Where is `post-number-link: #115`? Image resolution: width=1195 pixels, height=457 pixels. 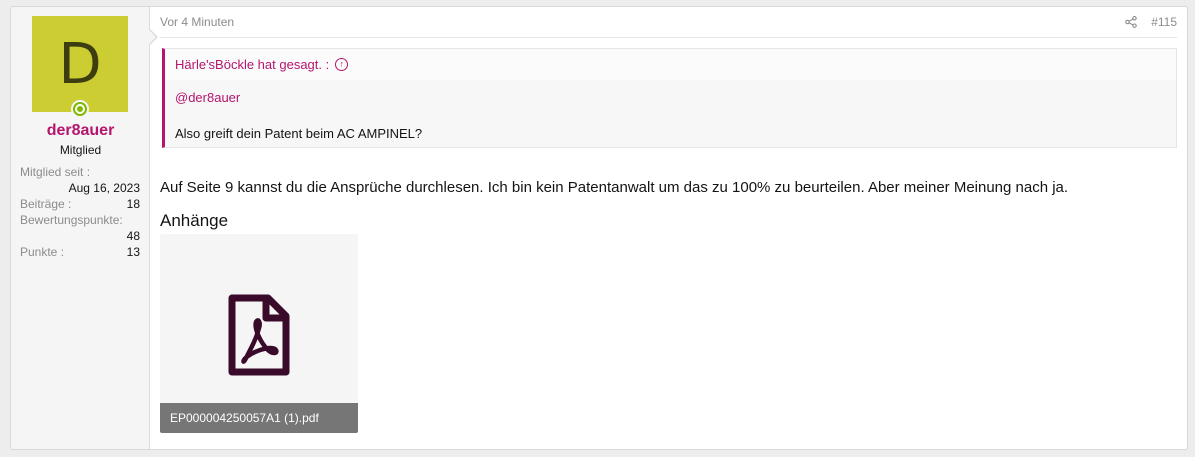 post-number-link: #115 is located at coordinates (1164, 22).